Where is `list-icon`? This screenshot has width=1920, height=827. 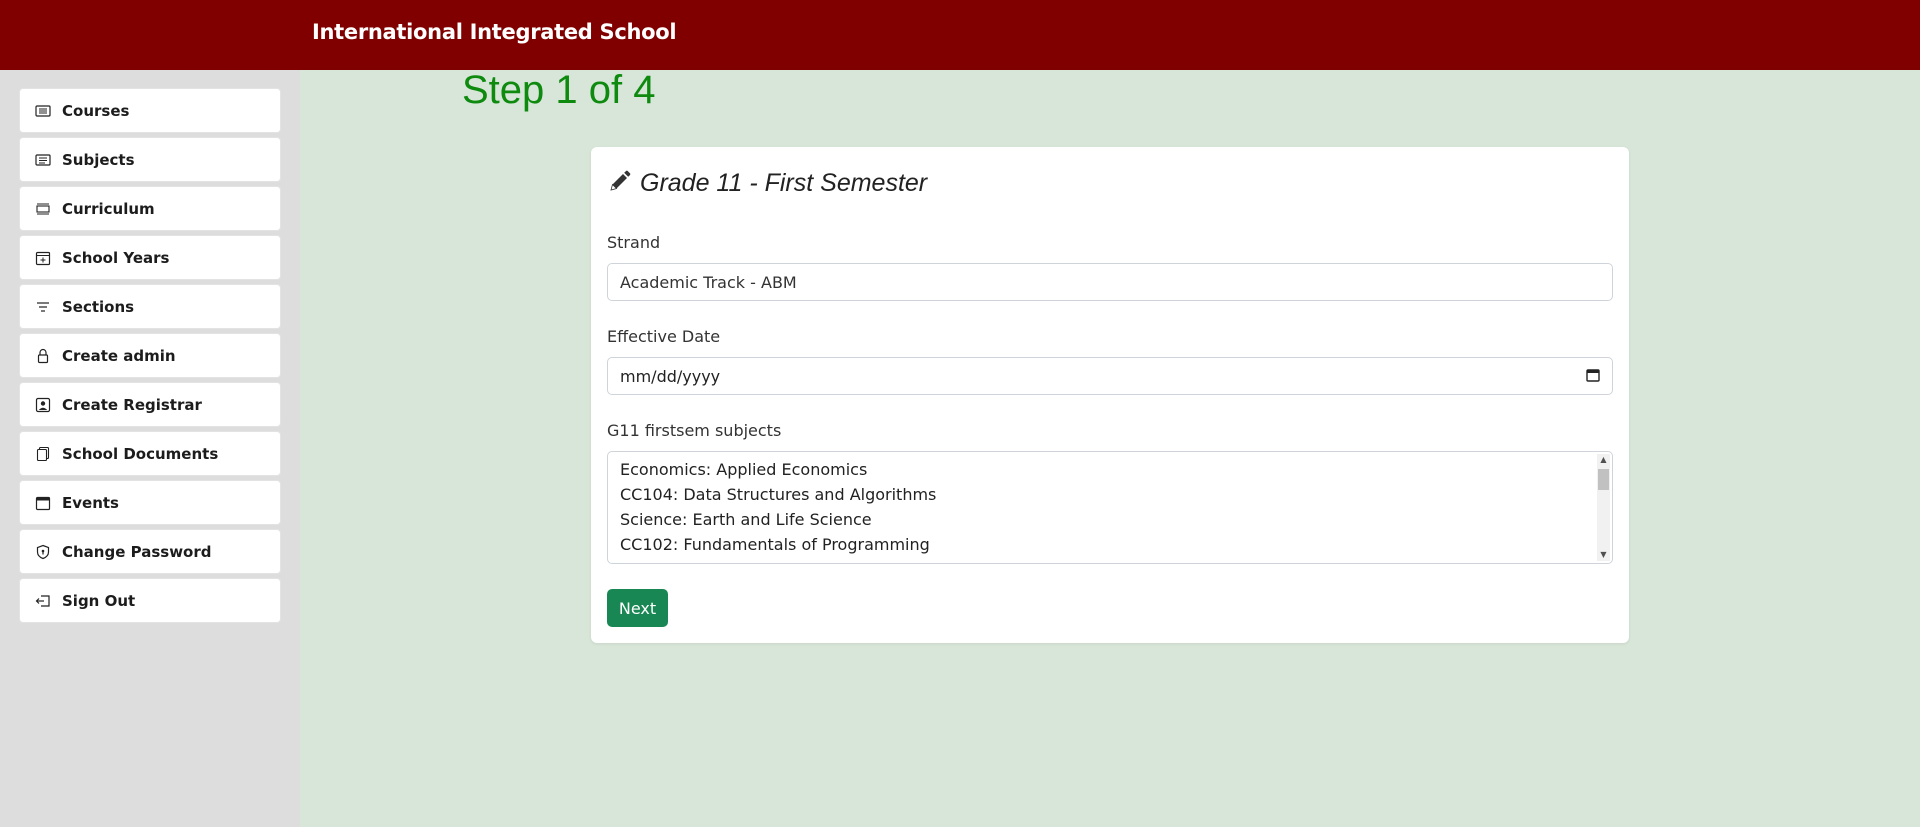 list-icon is located at coordinates (43, 160).